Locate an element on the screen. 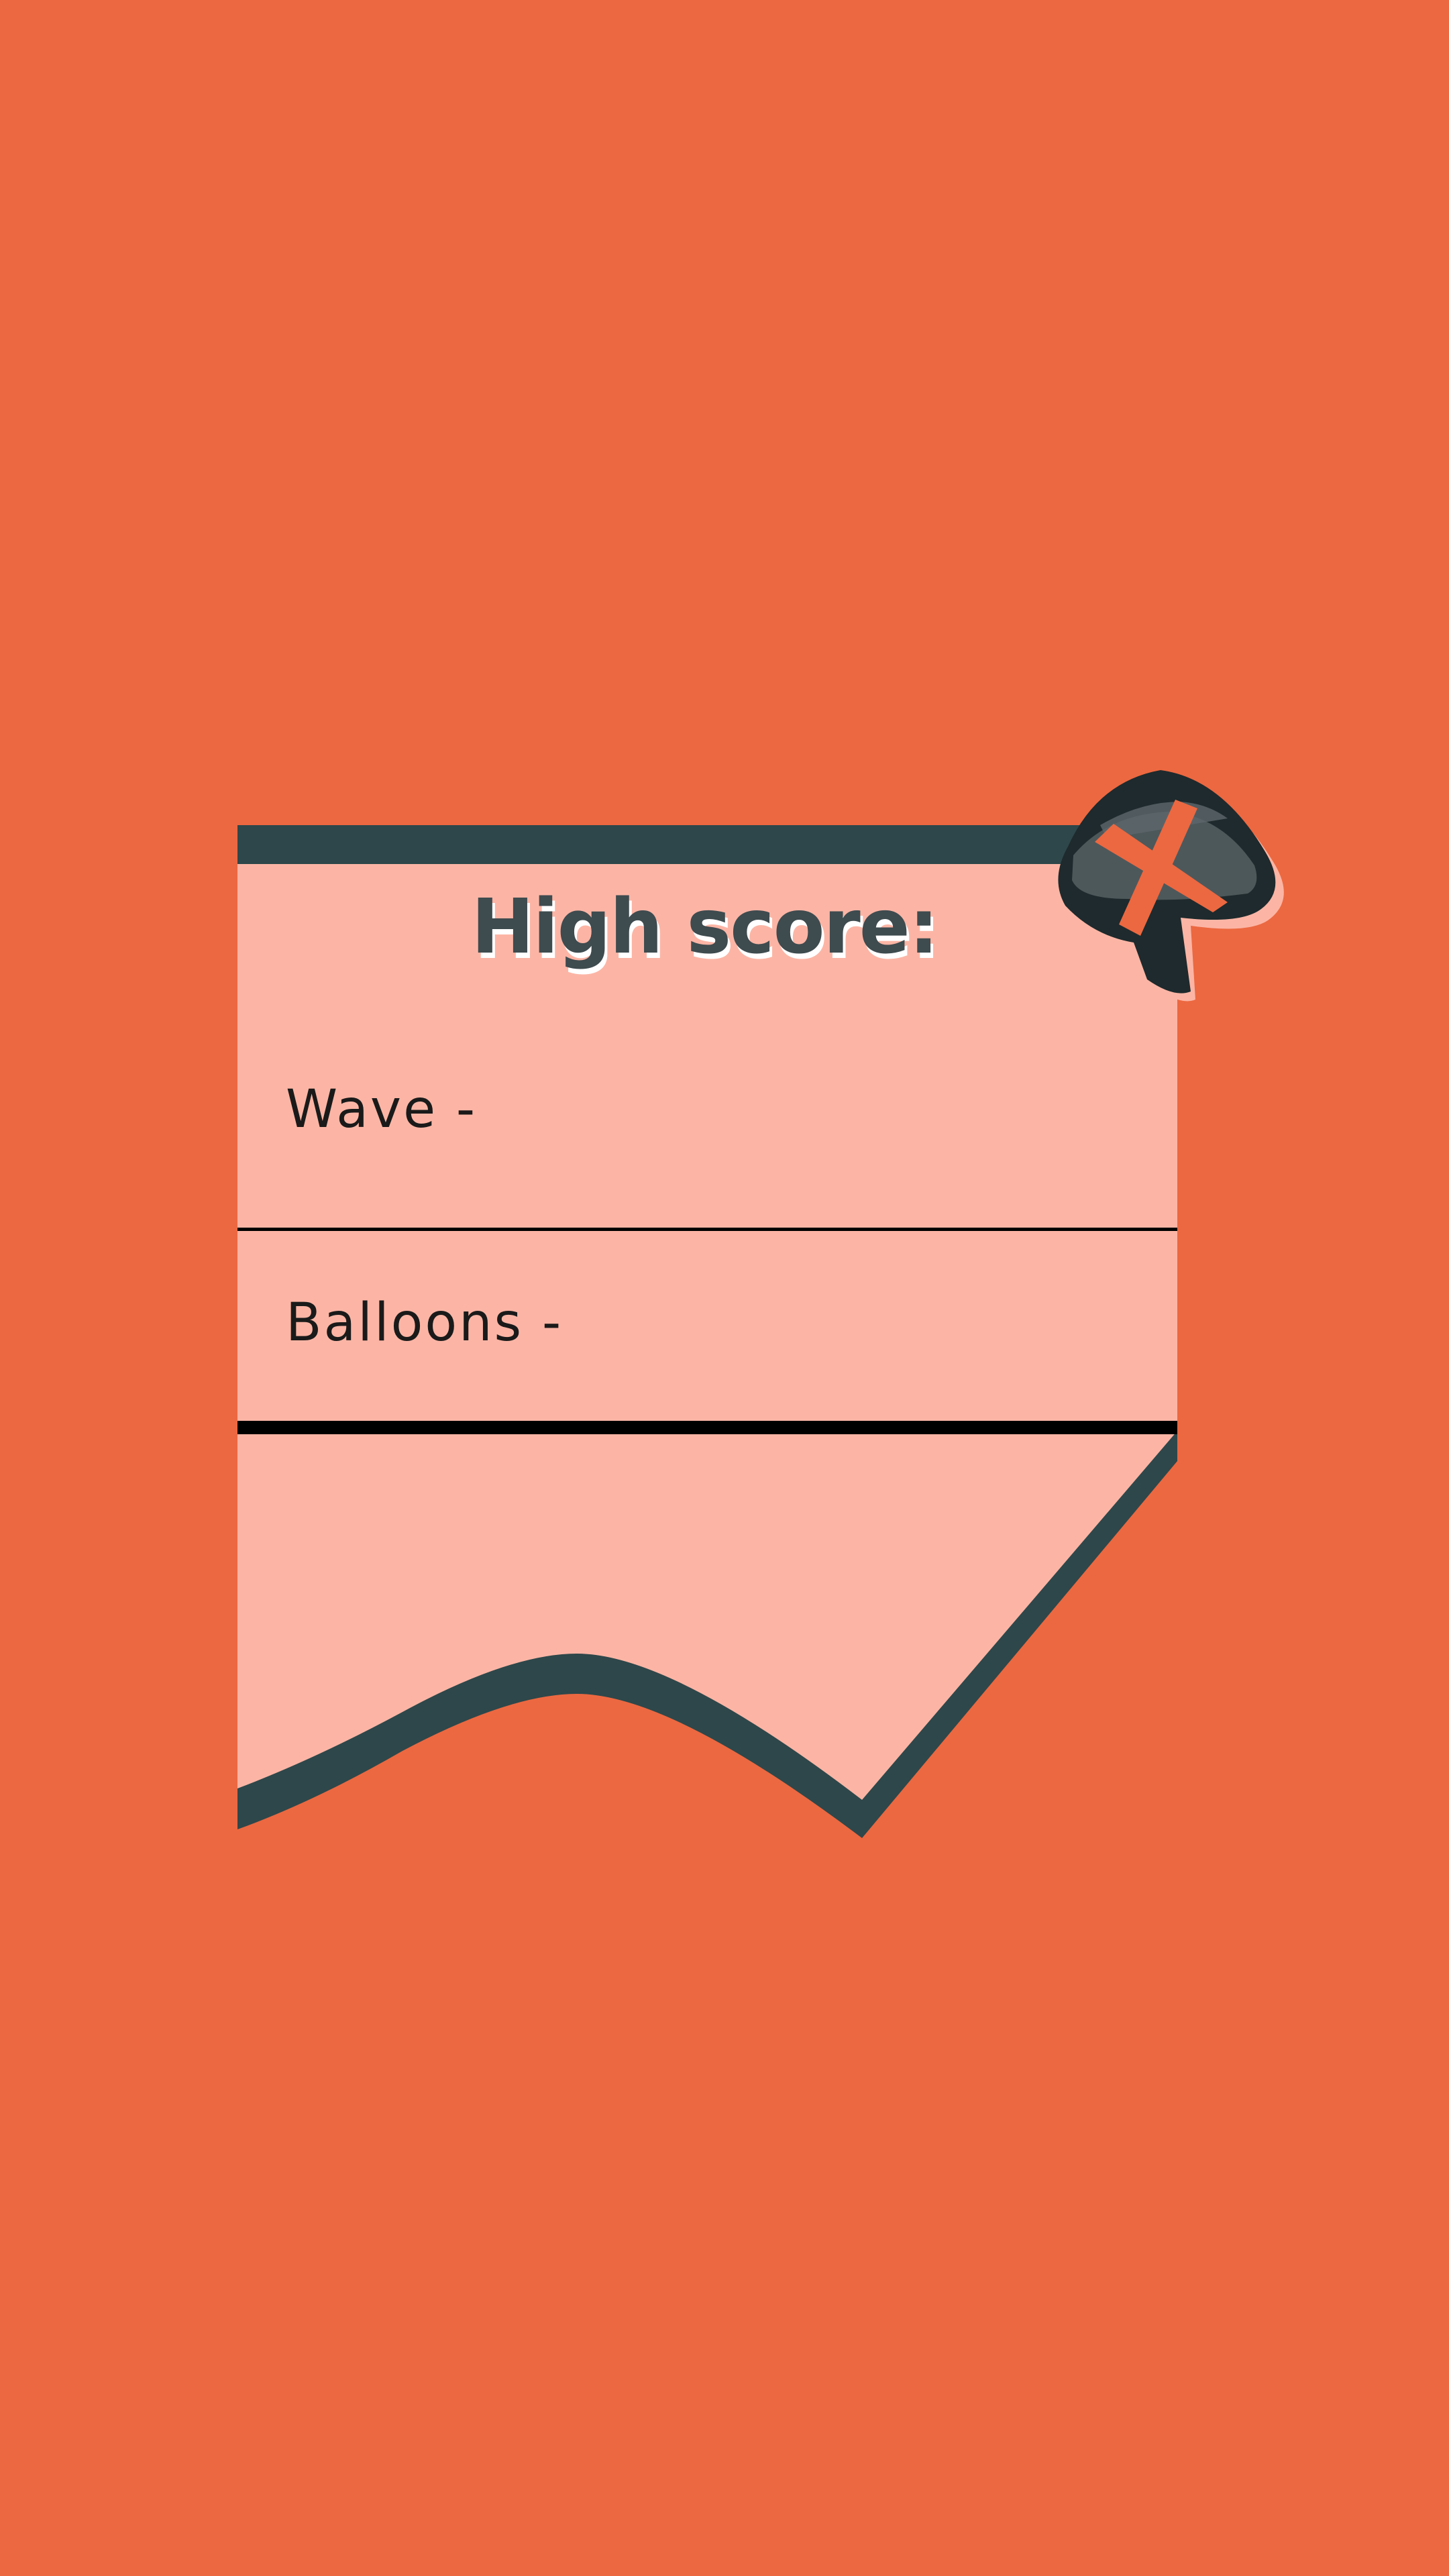 This screenshot has height=2576, width=1449. row-divider is located at coordinates (707, 1229).